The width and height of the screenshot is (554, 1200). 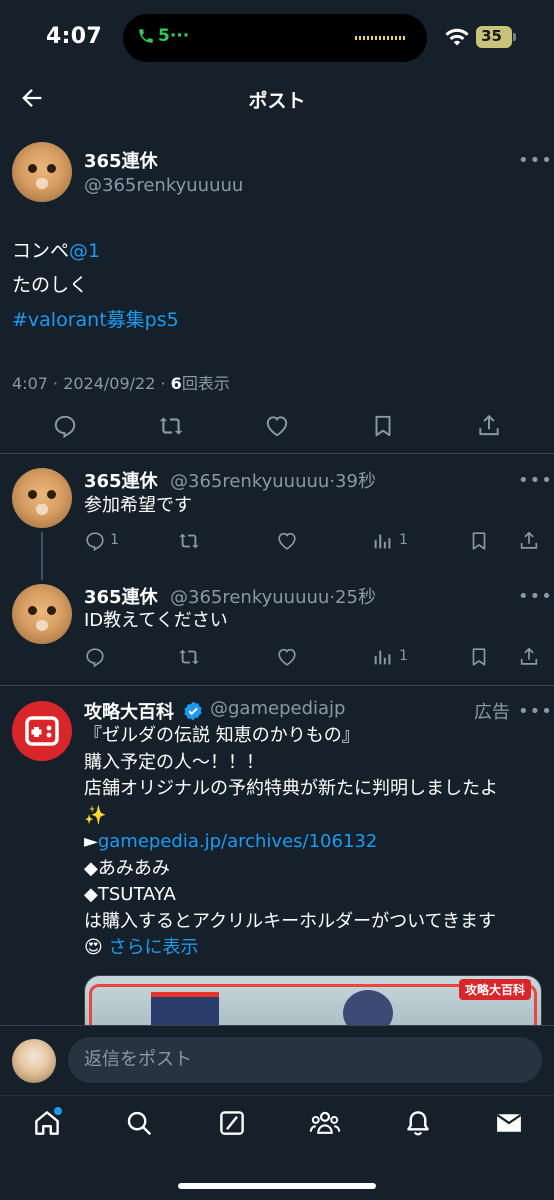 What do you see at coordinates (156, 620) in the screenshot?
I see `reply-text: ID教えてください` at bounding box center [156, 620].